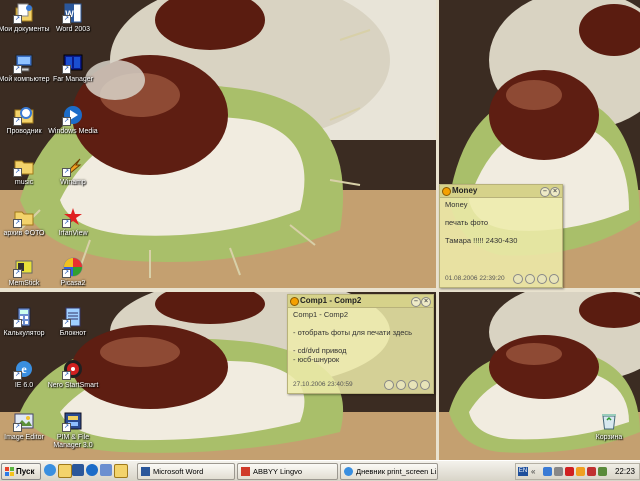 The image size is (640, 481). What do you see at coordinates (558, 471) in the screenshot?
I see `speaker-icon` at bounding box center [558, 471].